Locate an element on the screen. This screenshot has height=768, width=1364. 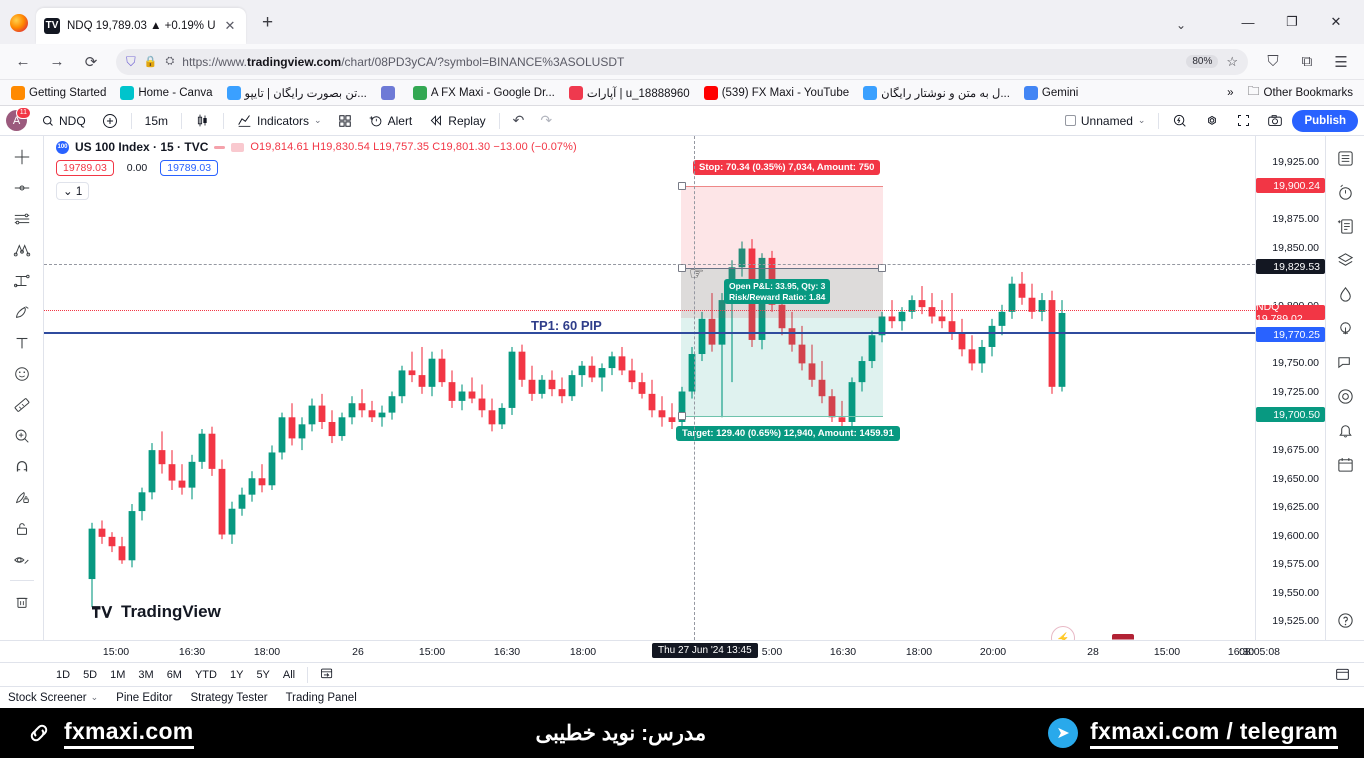
chart-style-button is located at coordinates (202, 121).